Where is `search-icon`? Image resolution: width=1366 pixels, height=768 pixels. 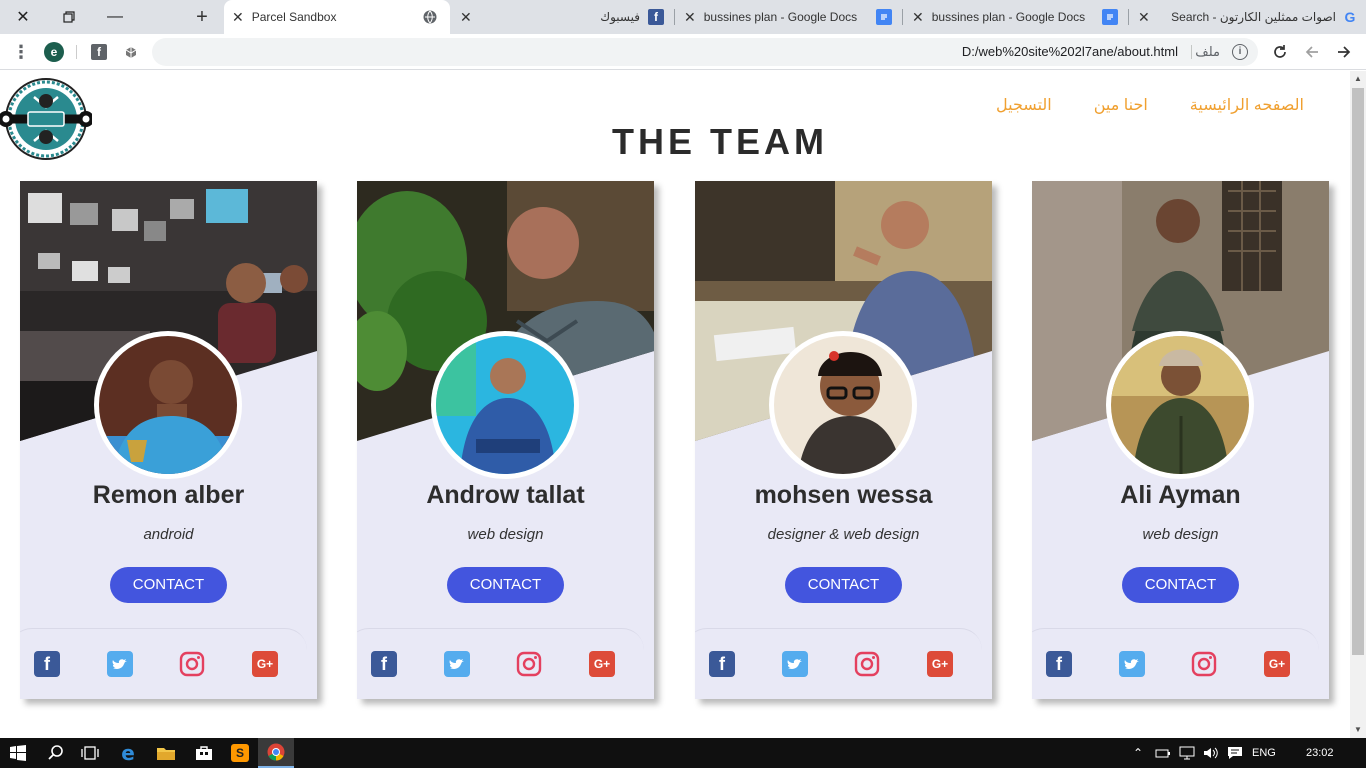
search-icon is located at coordinates (56, 753).